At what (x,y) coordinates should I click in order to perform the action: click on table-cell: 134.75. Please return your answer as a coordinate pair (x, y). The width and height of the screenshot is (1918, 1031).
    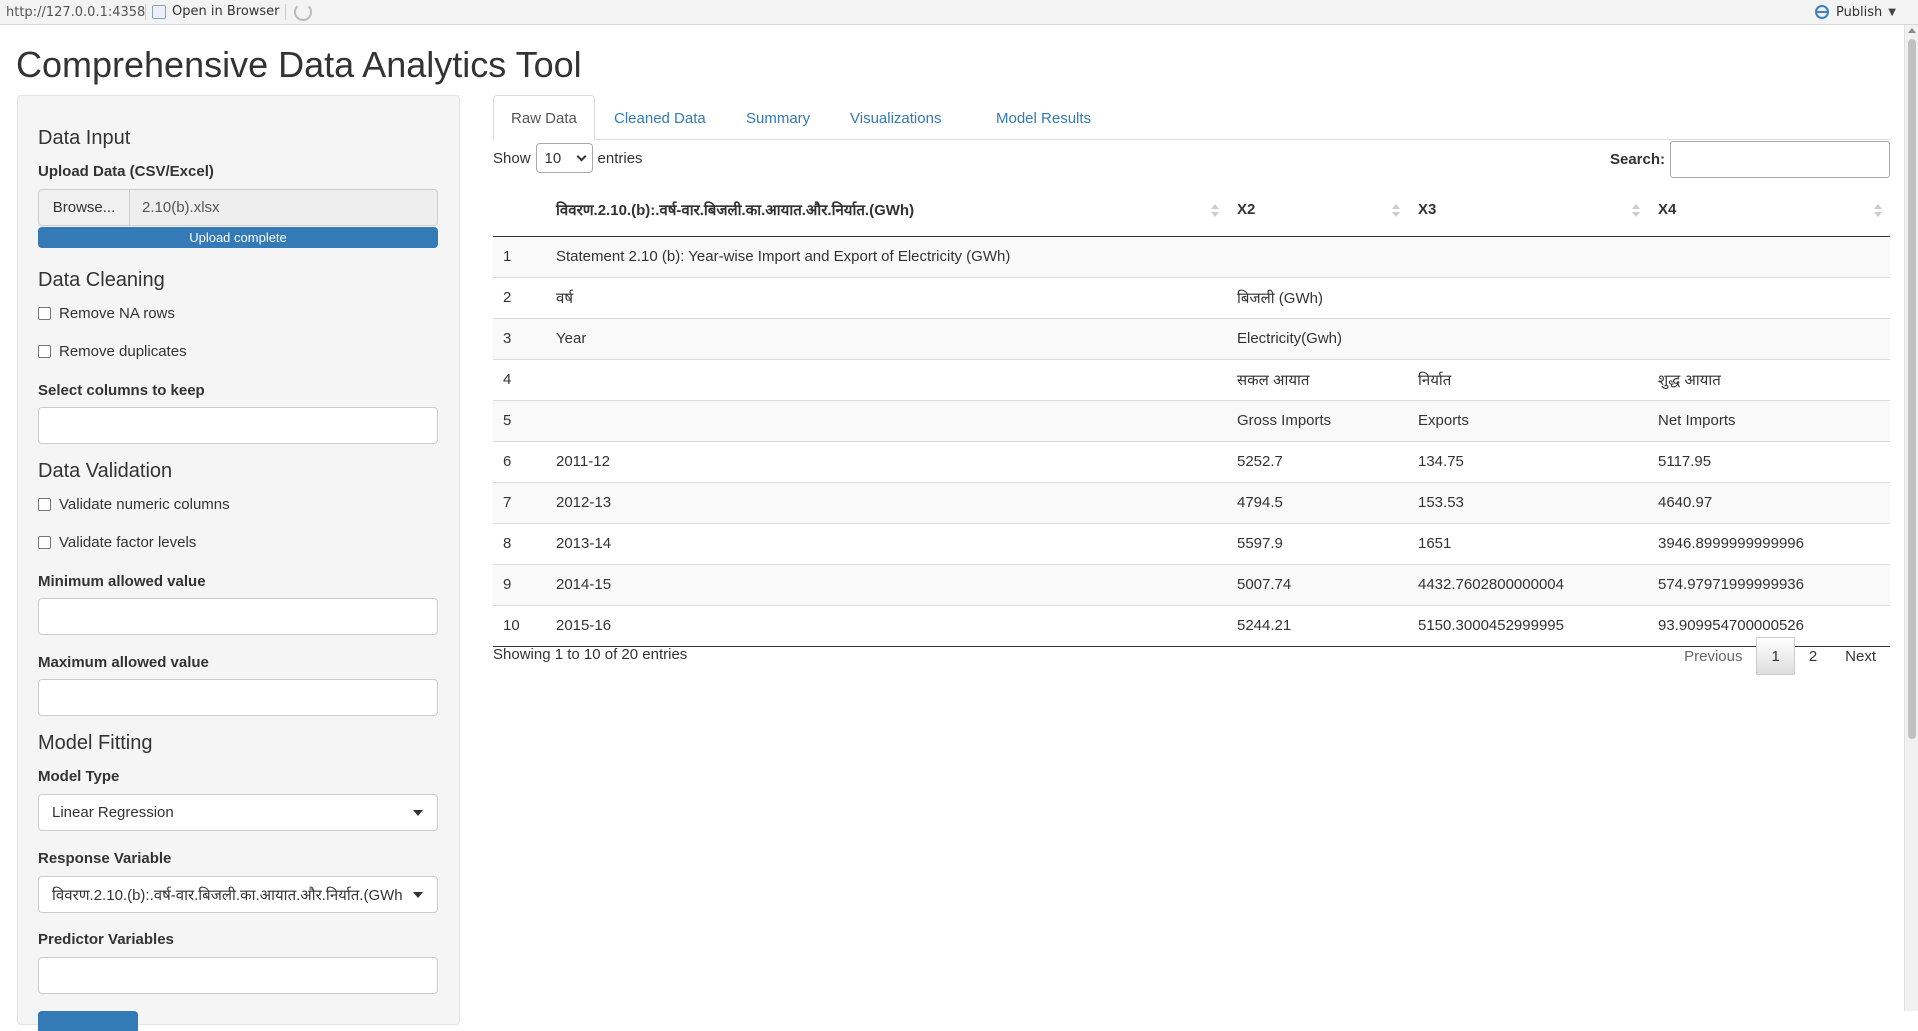
    Looking at the image, I should click on (1528, 461).